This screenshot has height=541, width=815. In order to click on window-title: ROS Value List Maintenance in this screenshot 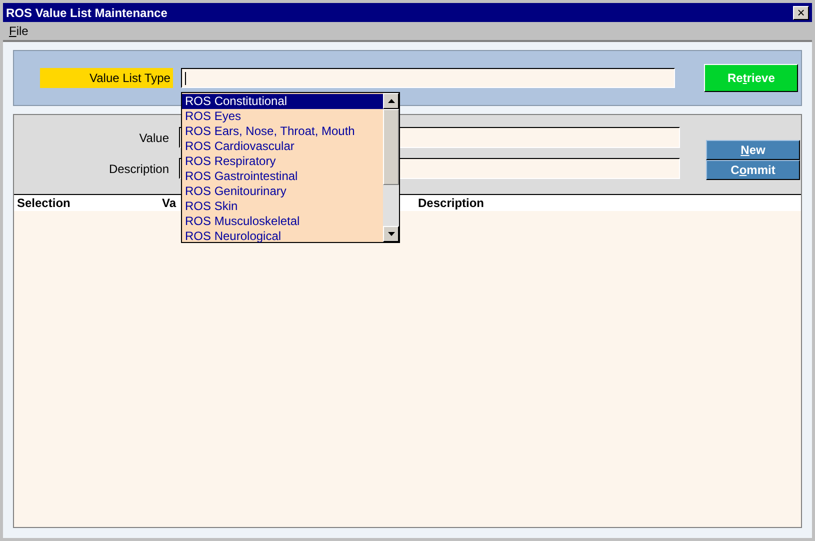, I will do `click(87, 13)`.